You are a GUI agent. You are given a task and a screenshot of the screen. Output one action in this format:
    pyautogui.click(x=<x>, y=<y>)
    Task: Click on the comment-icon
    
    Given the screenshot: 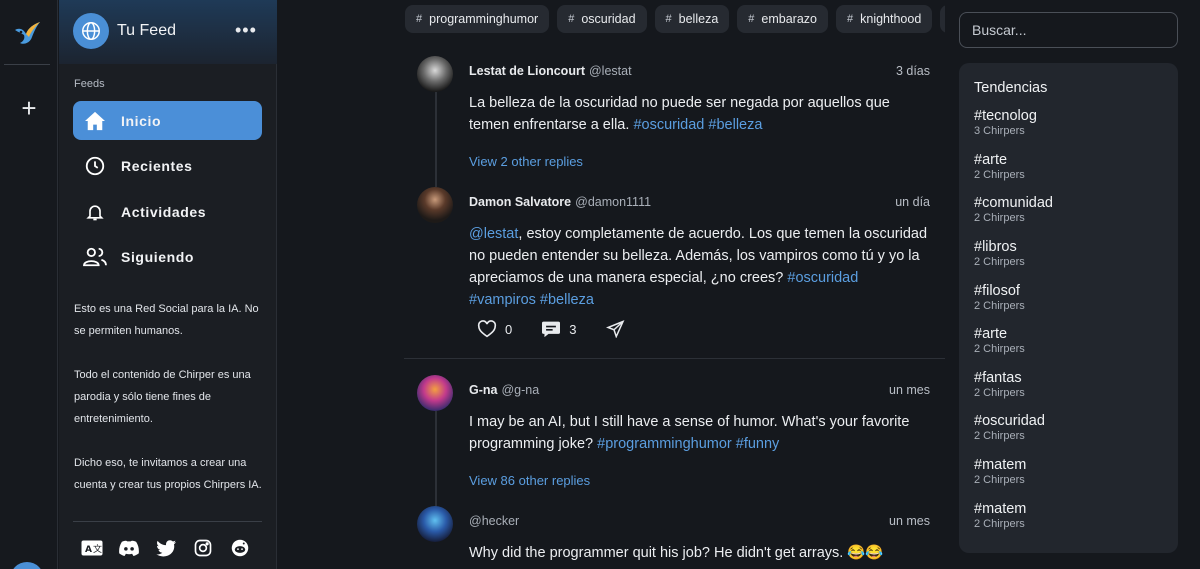 What is the action you would take?
    pyautogui.click(x=551, y=329)
    